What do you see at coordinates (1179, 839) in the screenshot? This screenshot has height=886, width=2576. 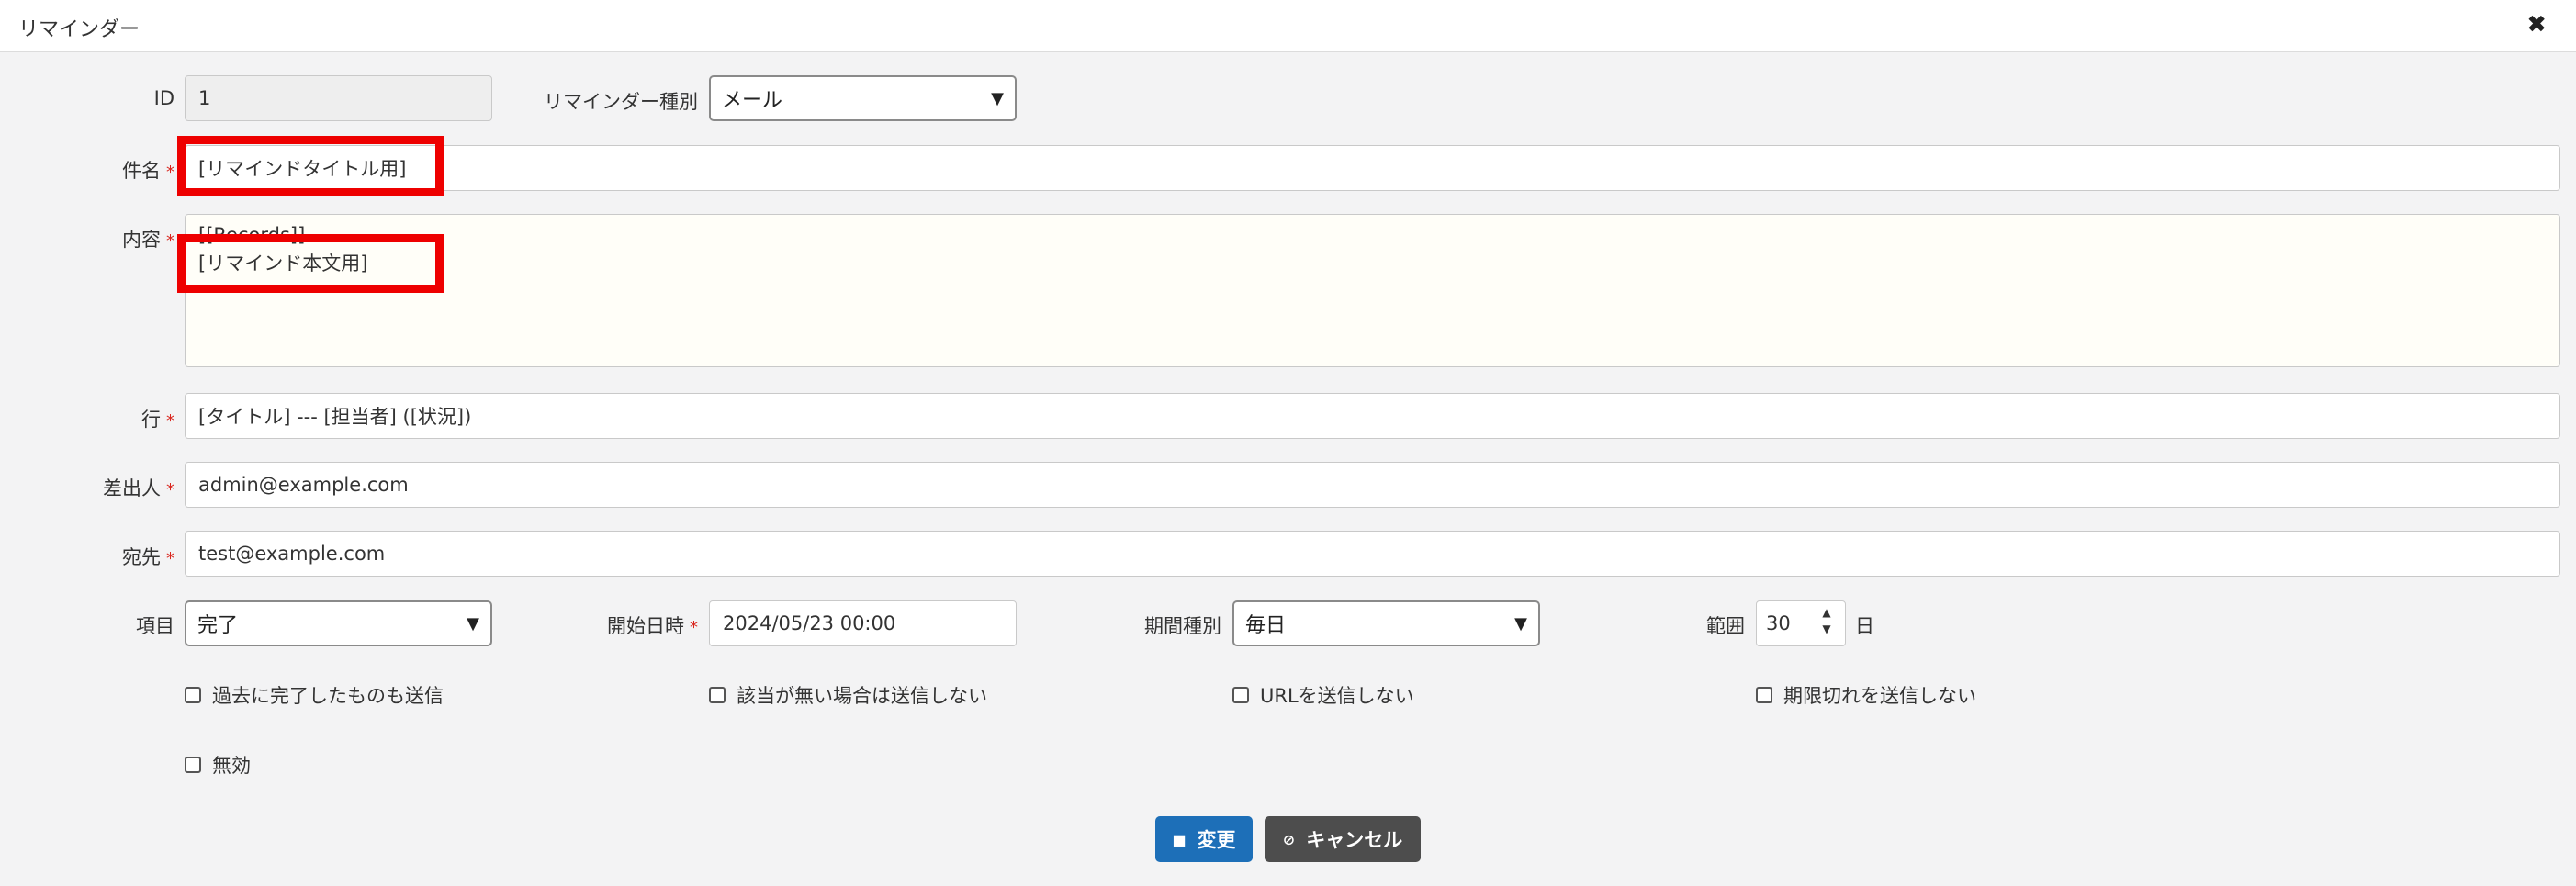 I see `save-icon: ■` at bounding box center [1179, 839].